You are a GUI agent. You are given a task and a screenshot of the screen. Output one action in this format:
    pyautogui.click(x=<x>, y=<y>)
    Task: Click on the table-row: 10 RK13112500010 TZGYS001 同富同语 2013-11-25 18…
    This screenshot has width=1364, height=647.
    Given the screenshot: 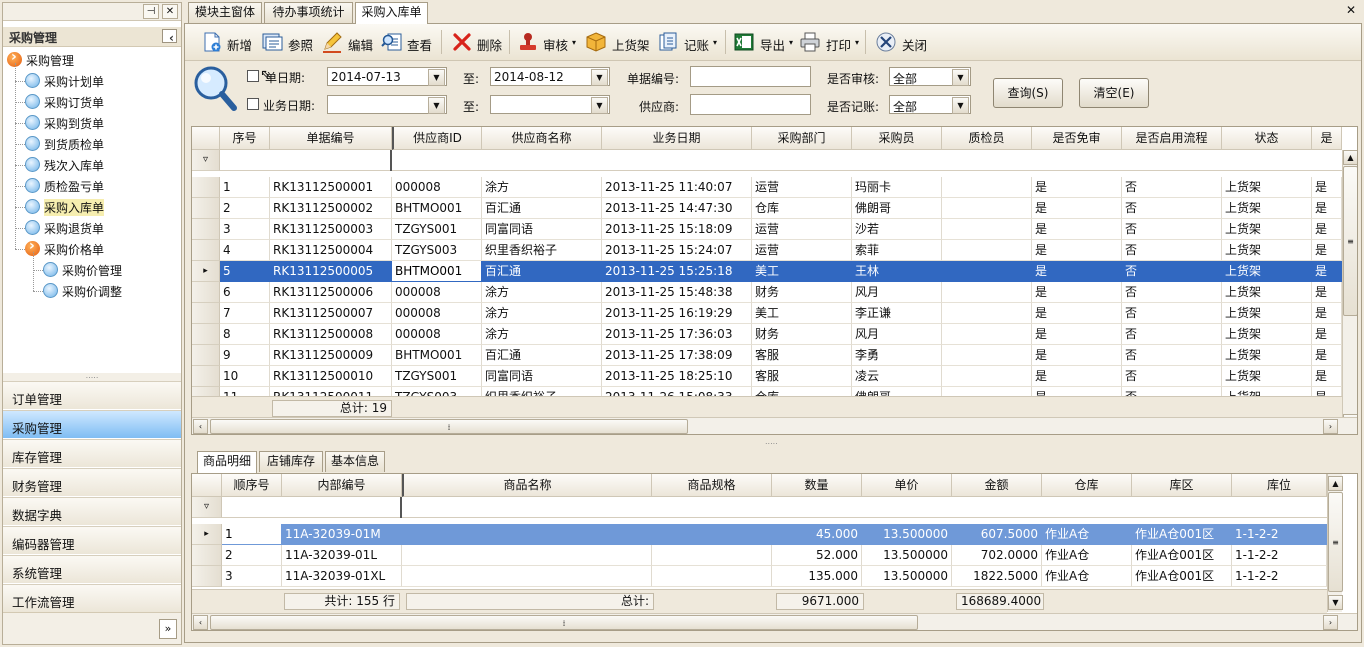 What is the action you would take?
    pyautogui.click(x=767, y=376)
    